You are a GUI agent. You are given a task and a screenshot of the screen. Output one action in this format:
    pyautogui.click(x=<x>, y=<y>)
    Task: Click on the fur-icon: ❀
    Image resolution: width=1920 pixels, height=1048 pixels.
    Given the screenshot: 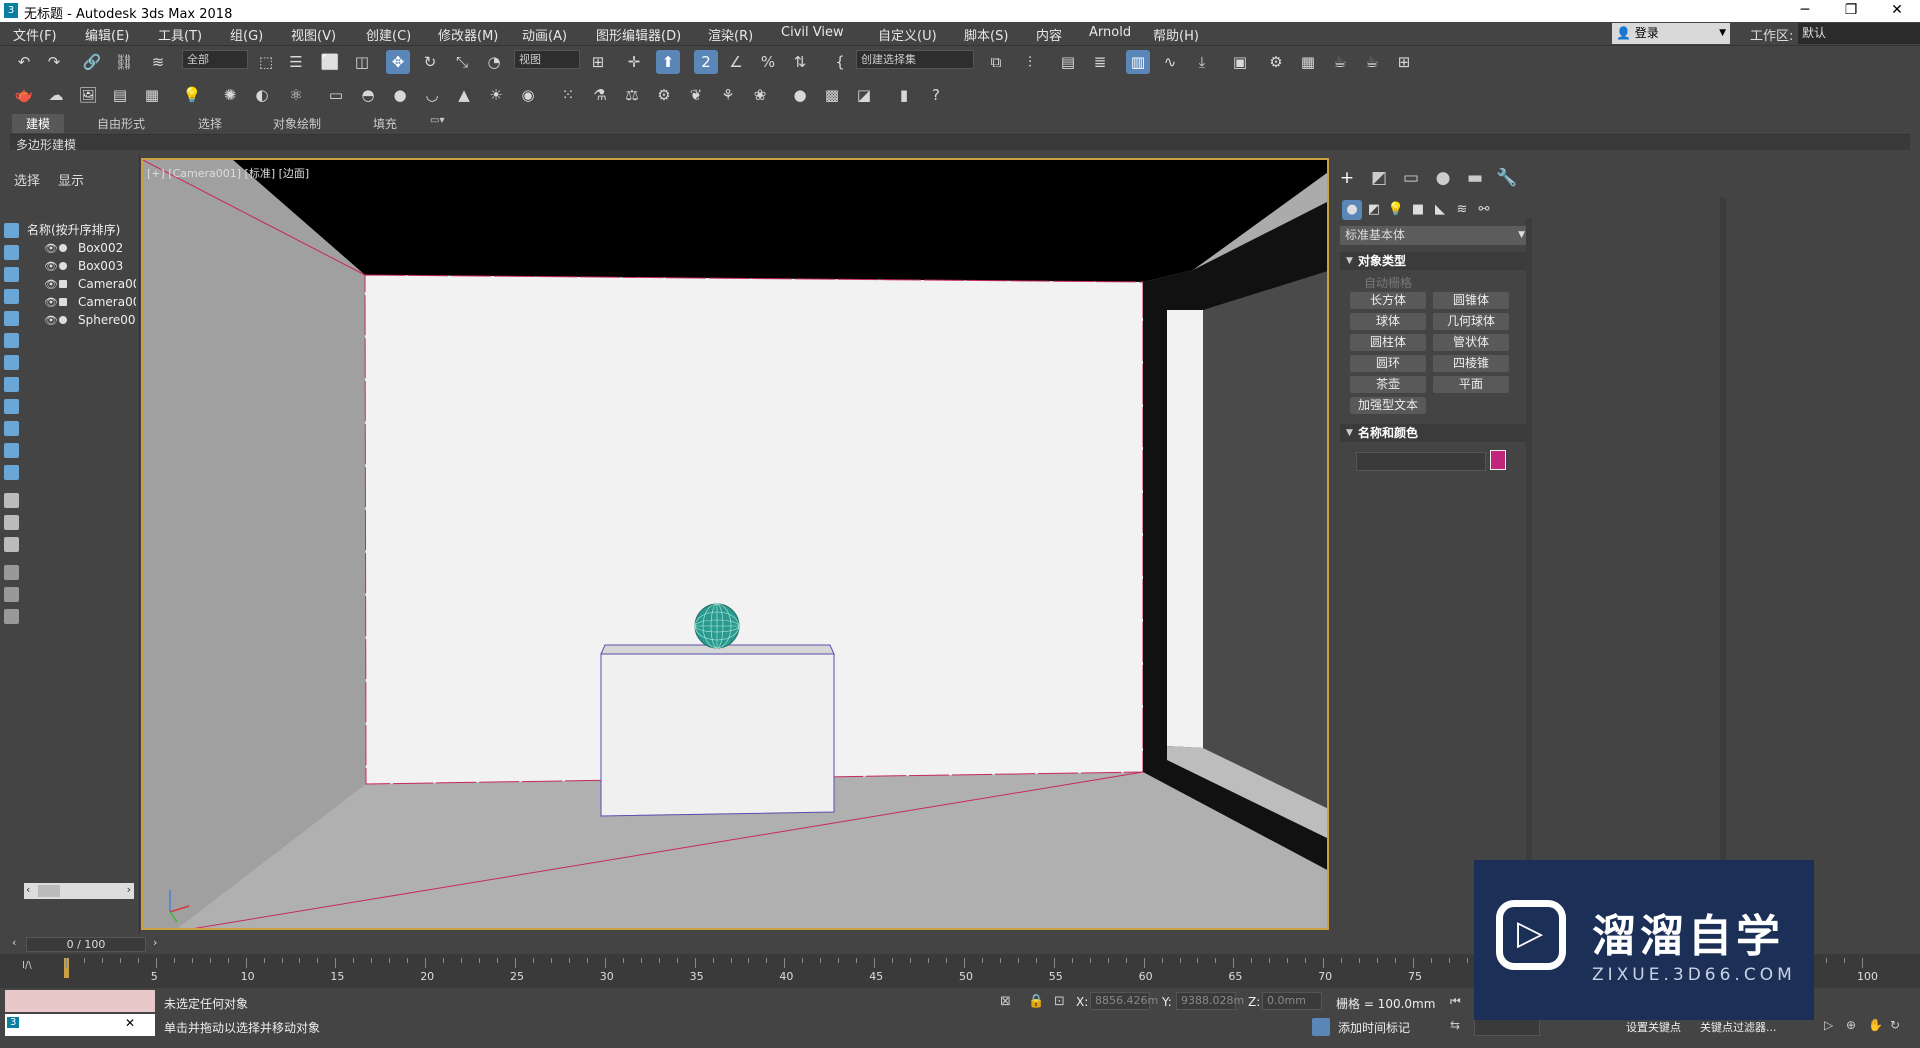 What is the action you would take?
    pyautogui.click(x=760, y=95)
    